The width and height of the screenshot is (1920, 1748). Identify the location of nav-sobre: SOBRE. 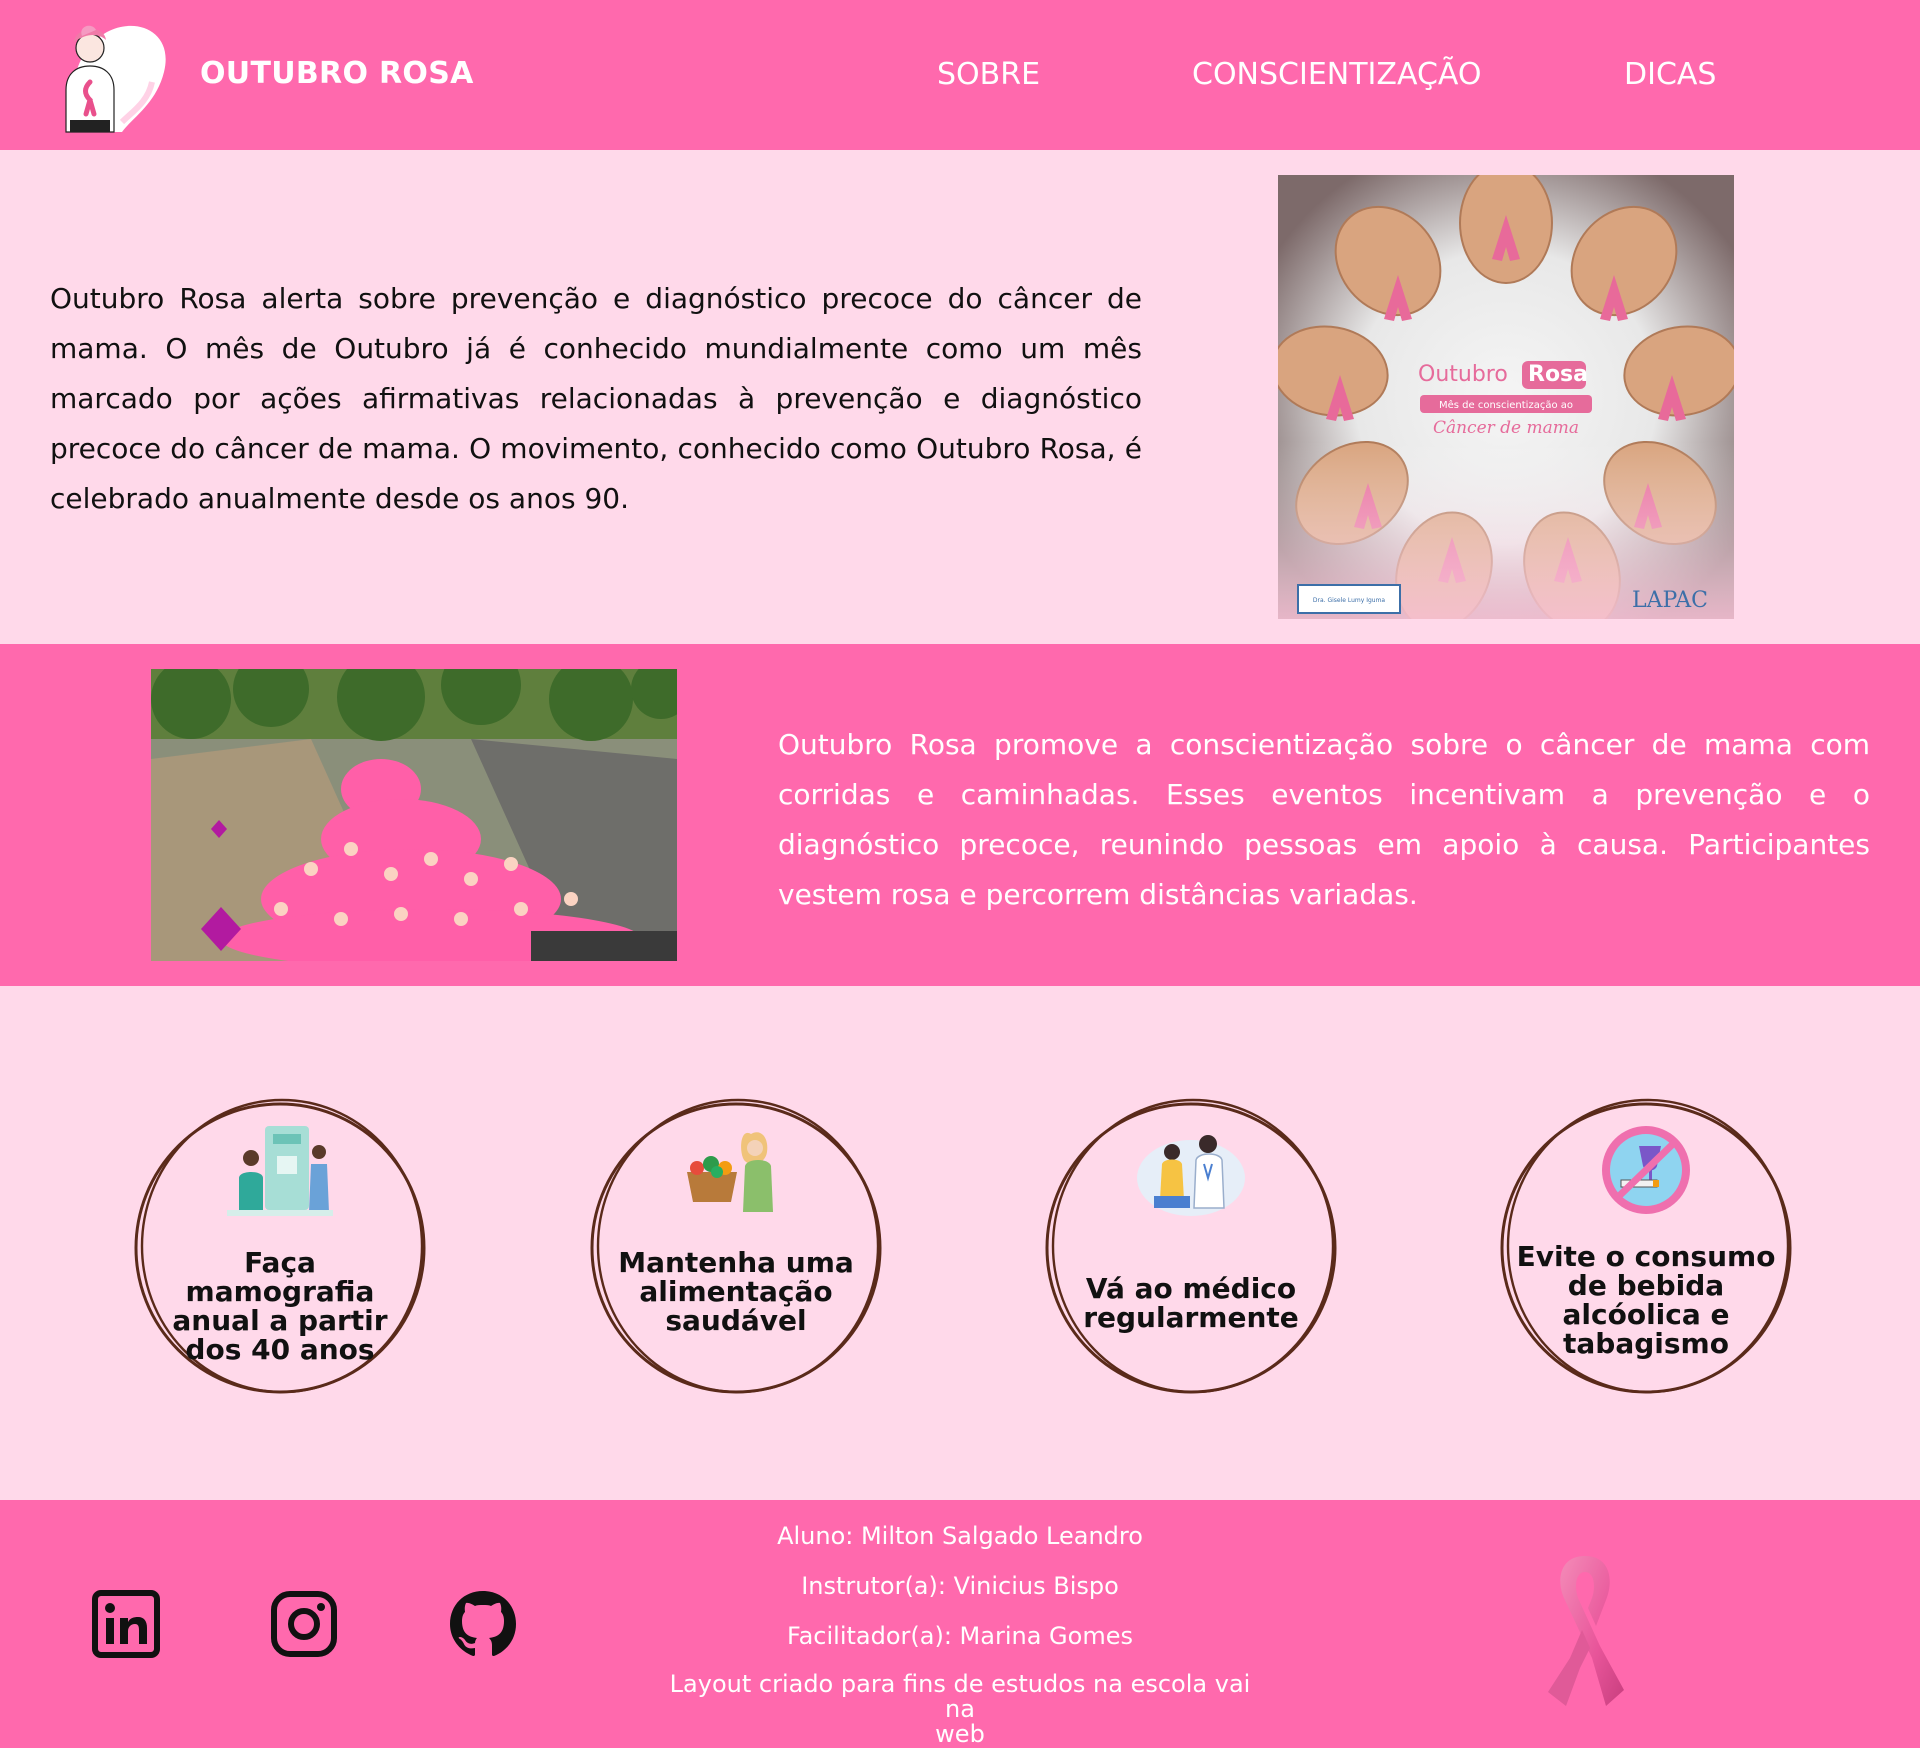
(988, 74).